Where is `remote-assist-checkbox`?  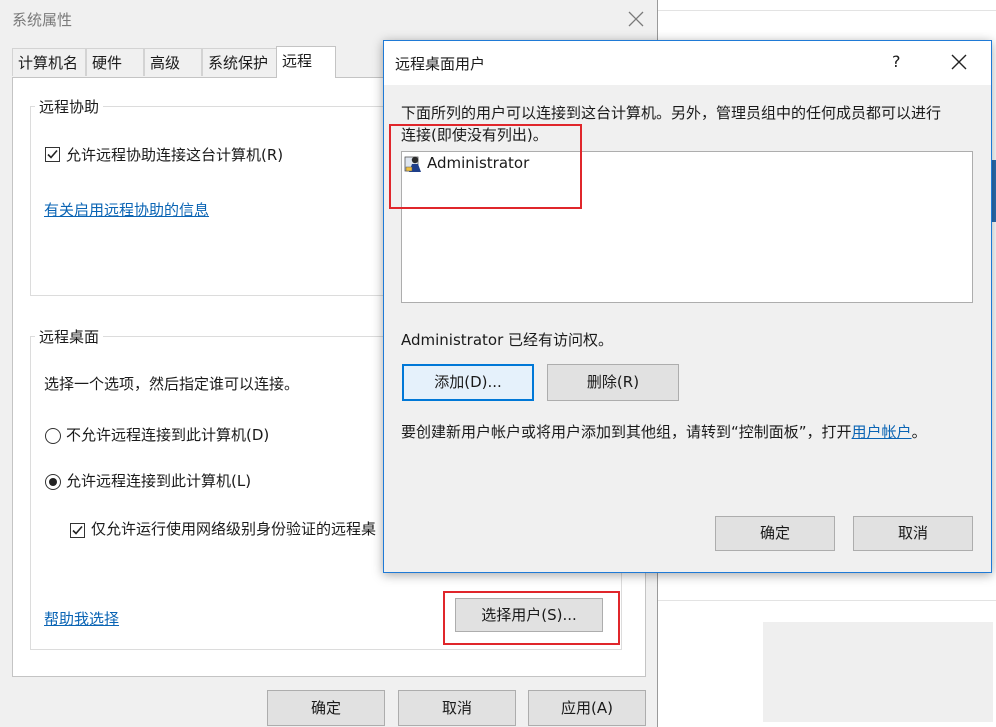 remote-assist-checkbox is located at coordinates (52, 154).